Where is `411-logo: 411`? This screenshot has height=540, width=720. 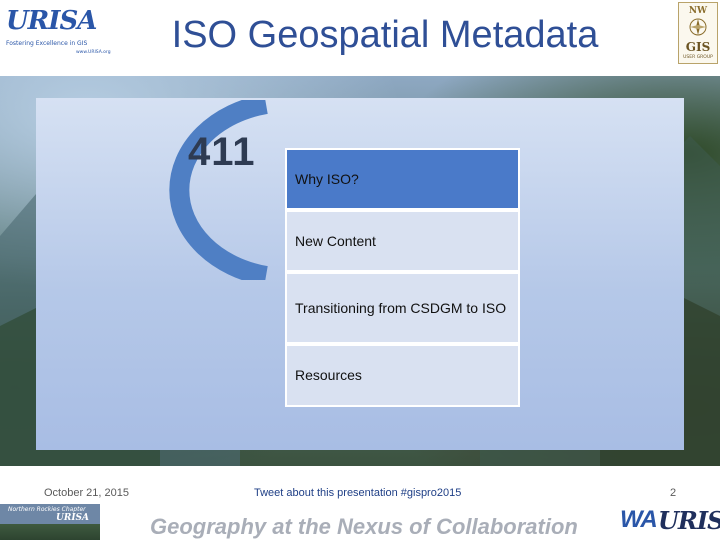
411-logo: 411 is located at coordinates (211, 190).